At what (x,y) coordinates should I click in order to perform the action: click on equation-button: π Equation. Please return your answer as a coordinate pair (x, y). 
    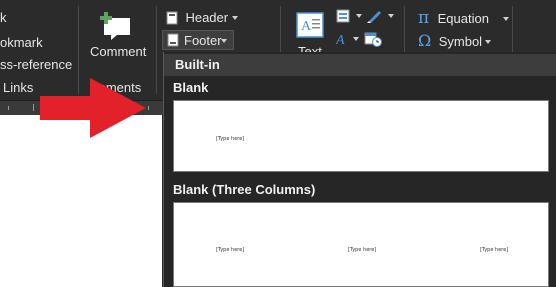
    Looking at the image, I should click on (464, 18).